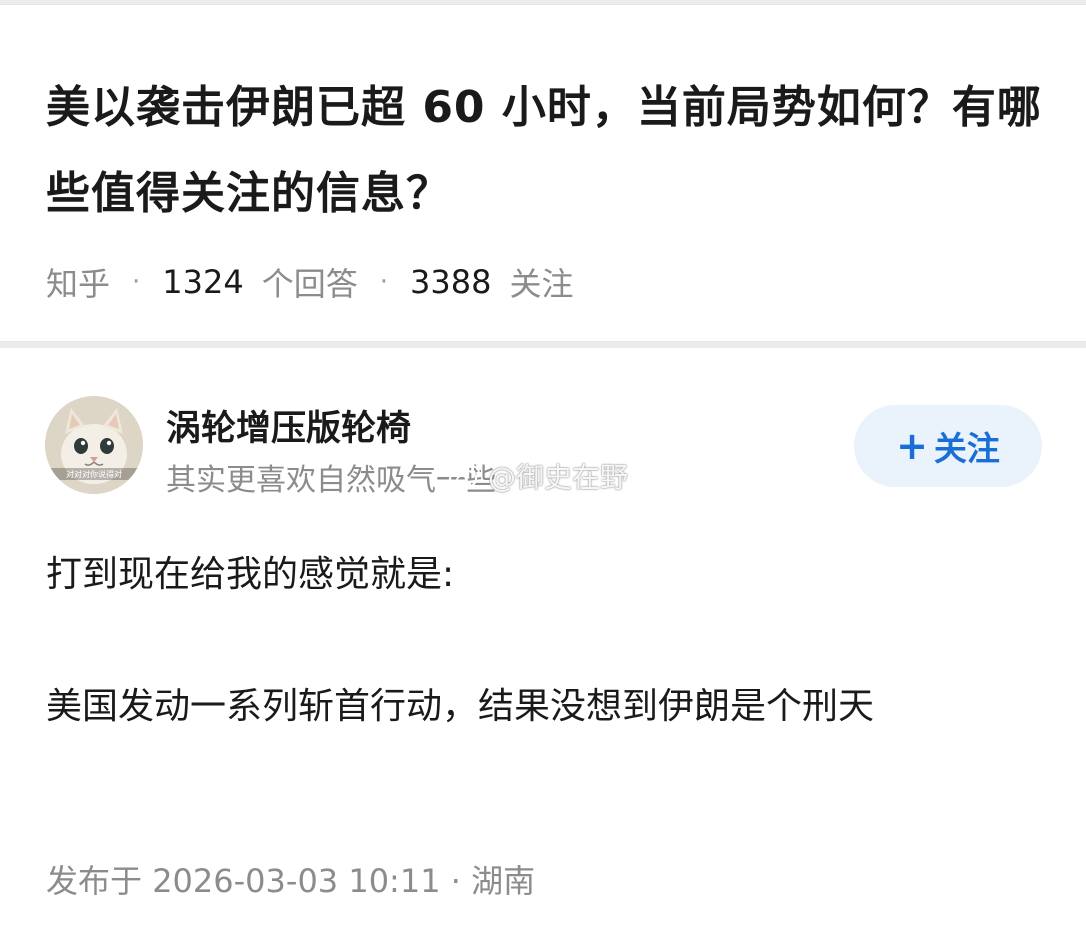  What do you see at coordinates (460, 706) in the screenshot?
I see `answer-paragraph: 美国发动一系列斩首行动，结果没想到伊朗是个刑天` at bounding box center [460, 706].